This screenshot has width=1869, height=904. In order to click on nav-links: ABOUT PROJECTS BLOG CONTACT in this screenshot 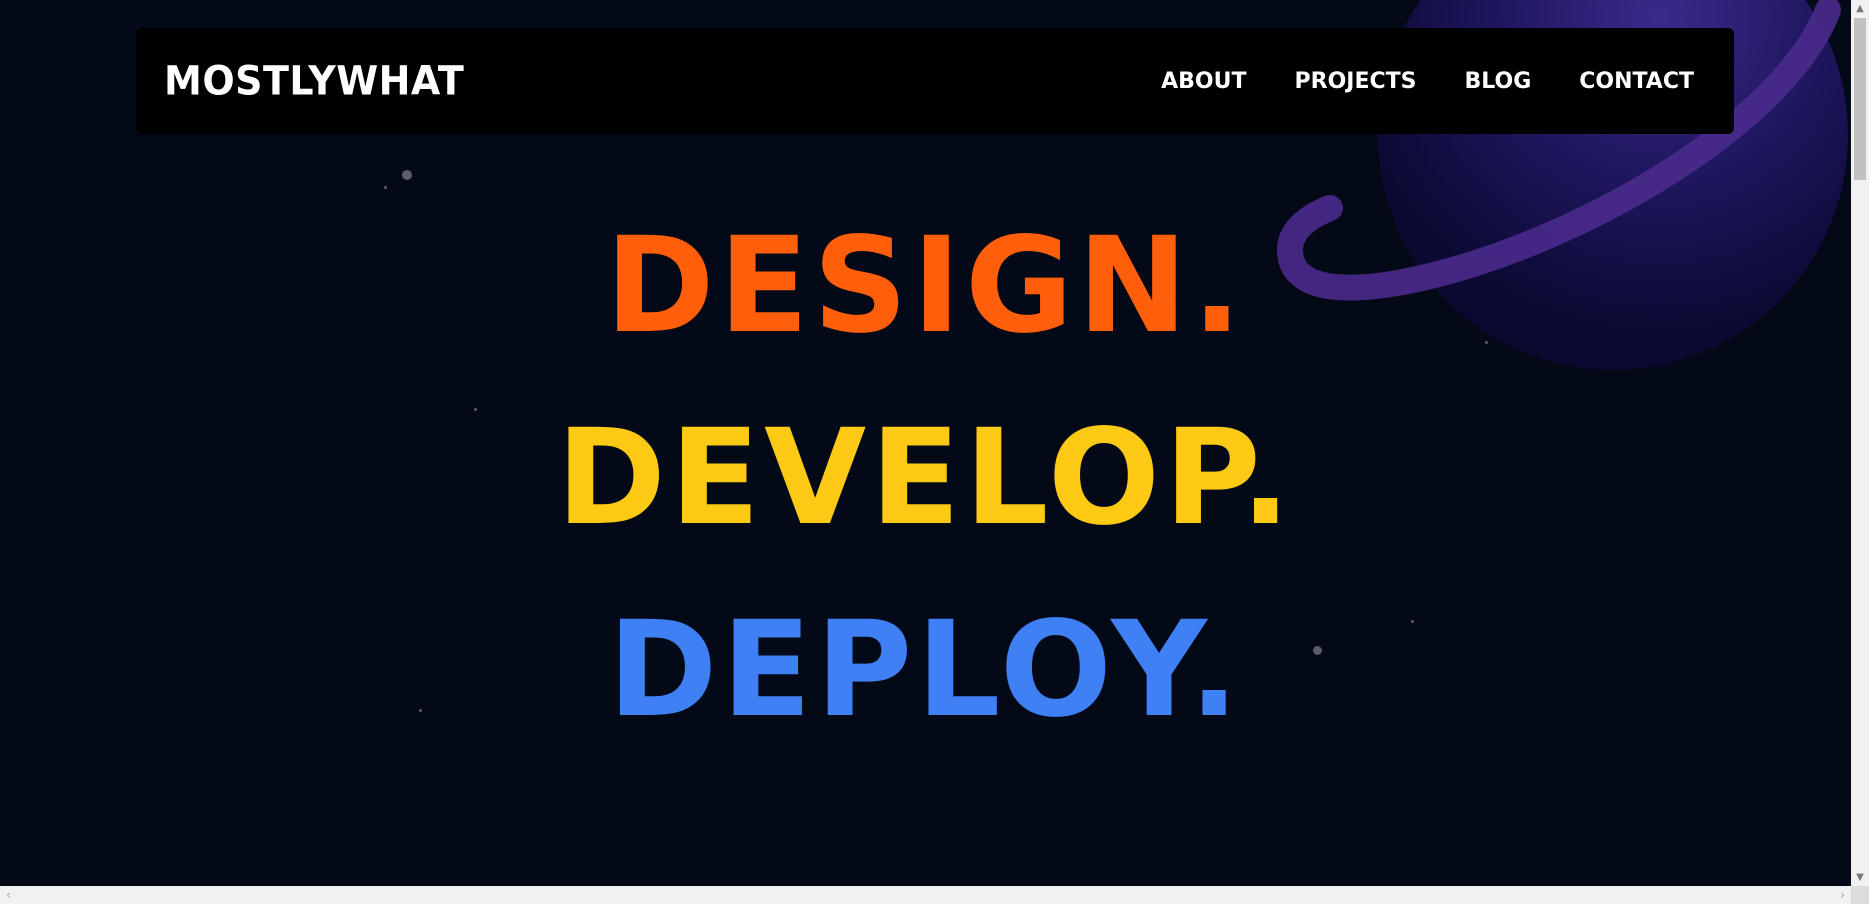, I will do `click(1427, 81)`.